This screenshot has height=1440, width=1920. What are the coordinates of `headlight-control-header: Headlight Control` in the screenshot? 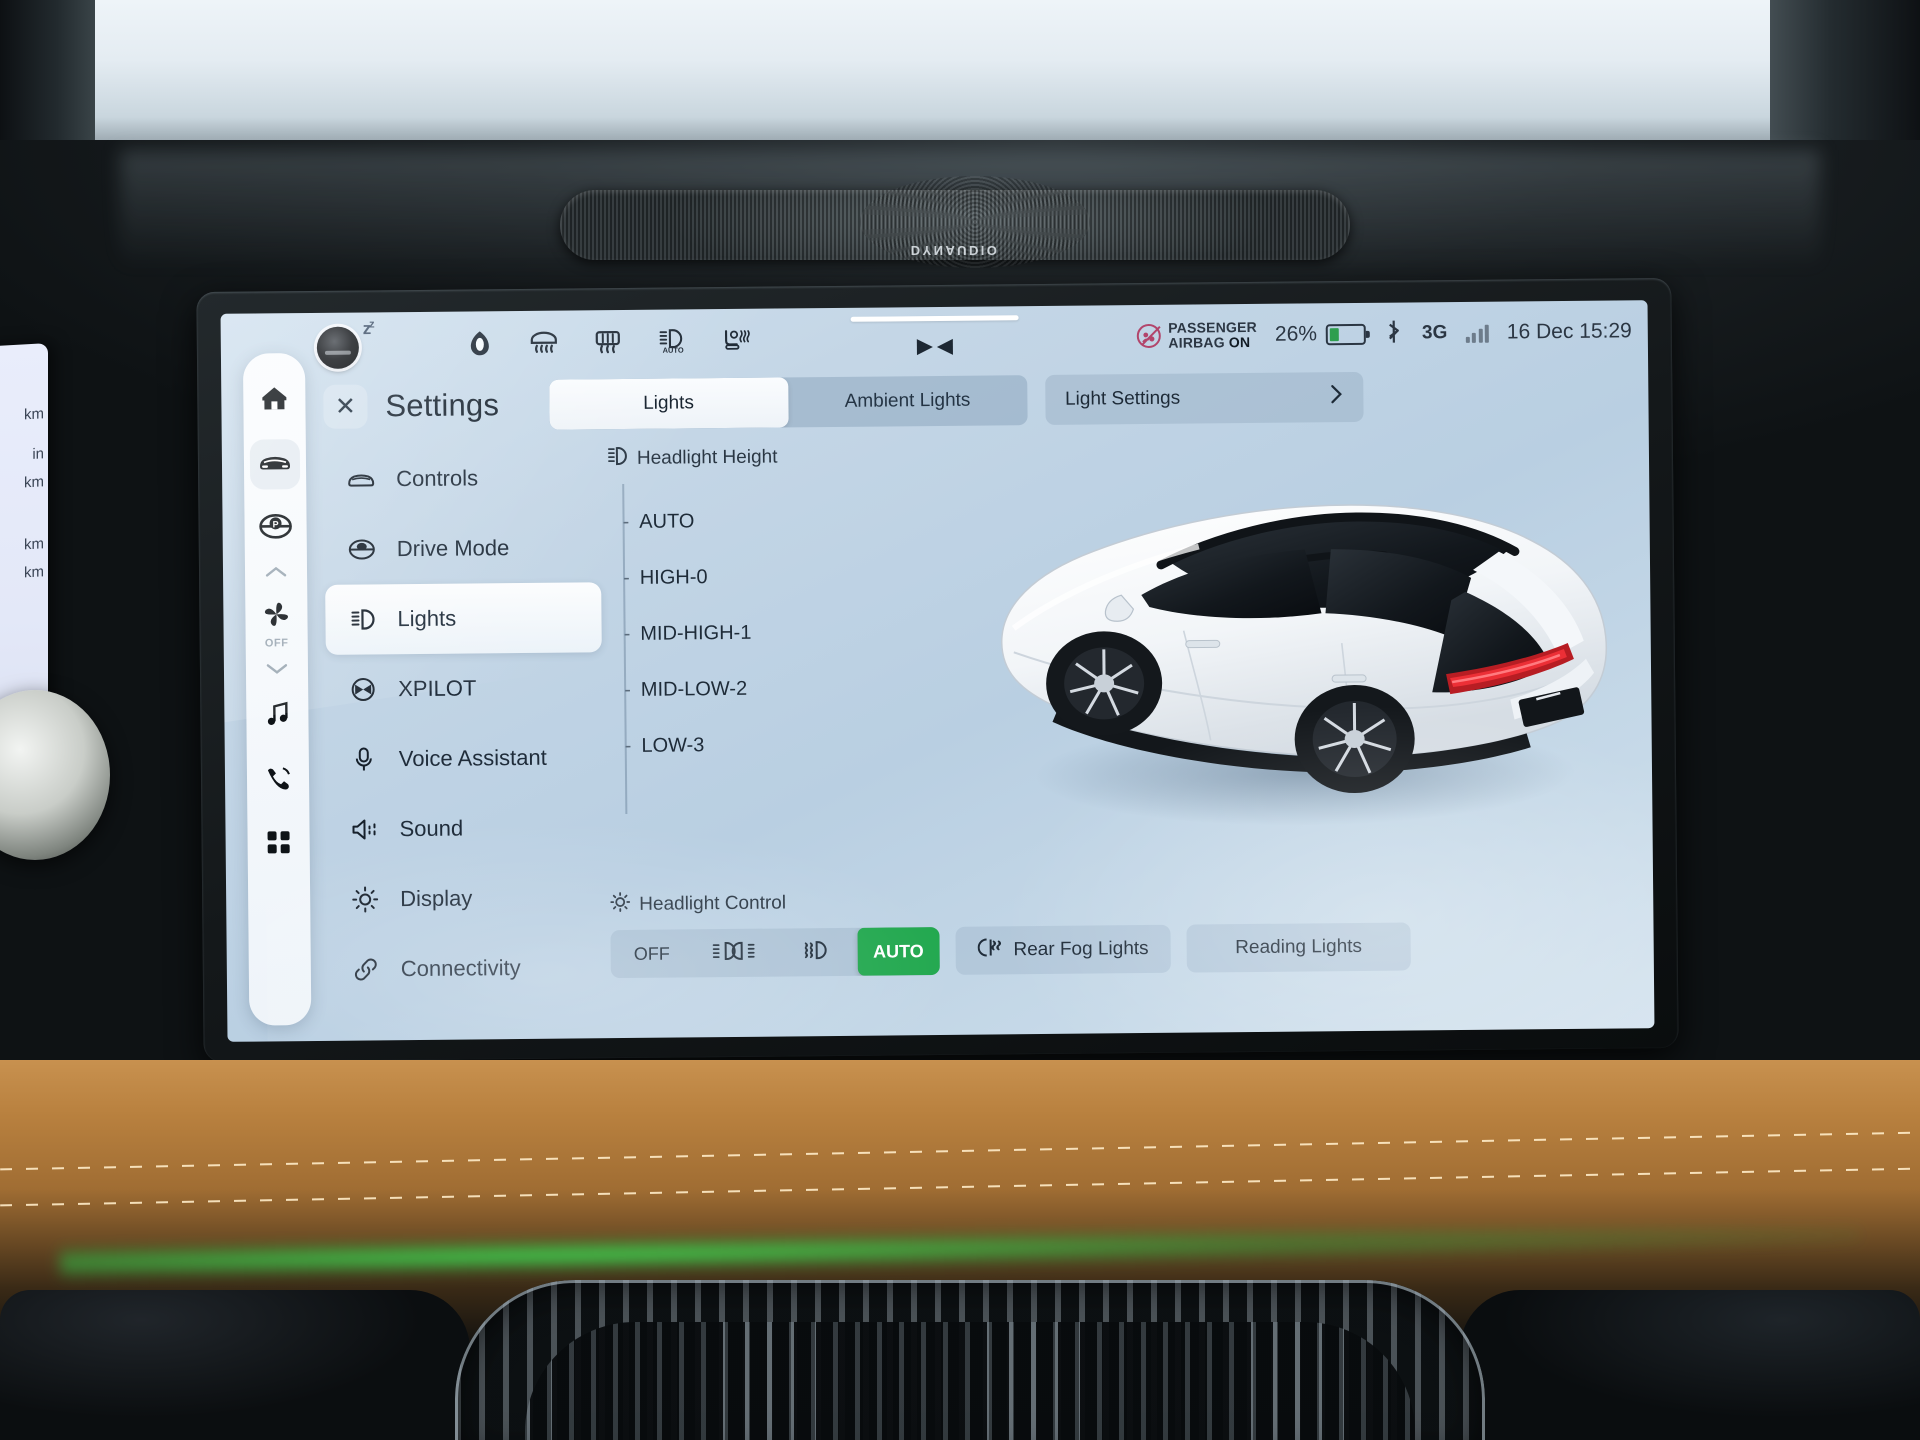 It's located at (1010, 901).